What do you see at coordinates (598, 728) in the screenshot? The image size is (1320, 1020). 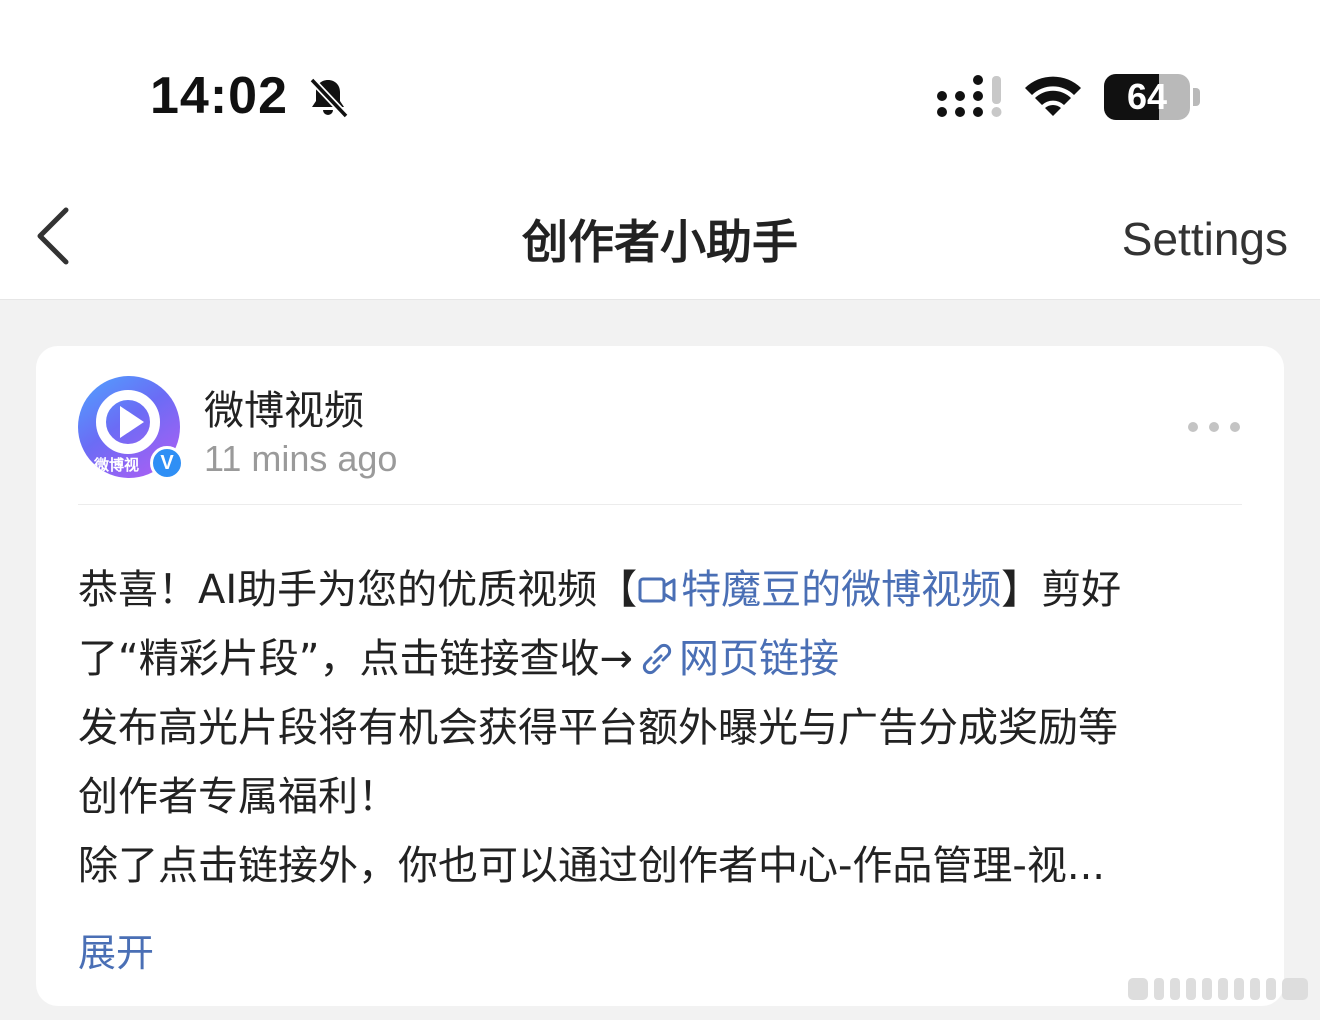 I see `post-line-3: 发布高光片段将有机会获得平台额外曝光与广告分成奖励等` at bounding box center [598, 728].